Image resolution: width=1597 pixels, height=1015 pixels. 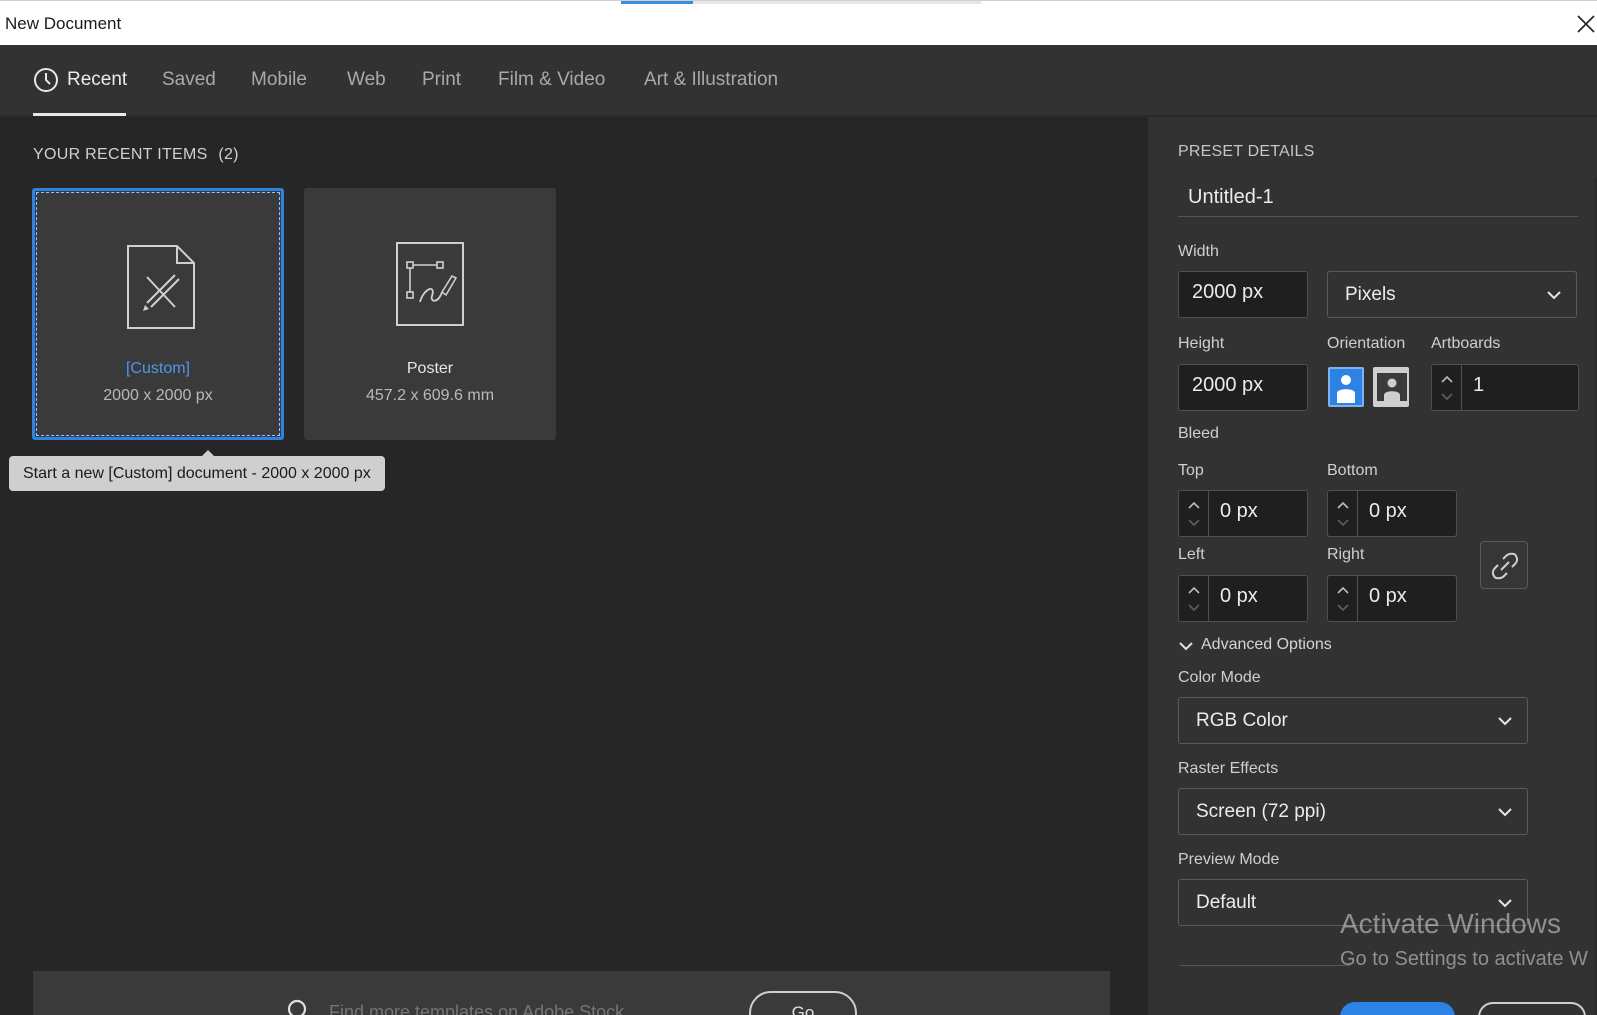 What do you see at coordinates (1450, 923) in the screenshot?
I see `activate-windows-title: Activate Windows` at bounding box center [1450, 923].